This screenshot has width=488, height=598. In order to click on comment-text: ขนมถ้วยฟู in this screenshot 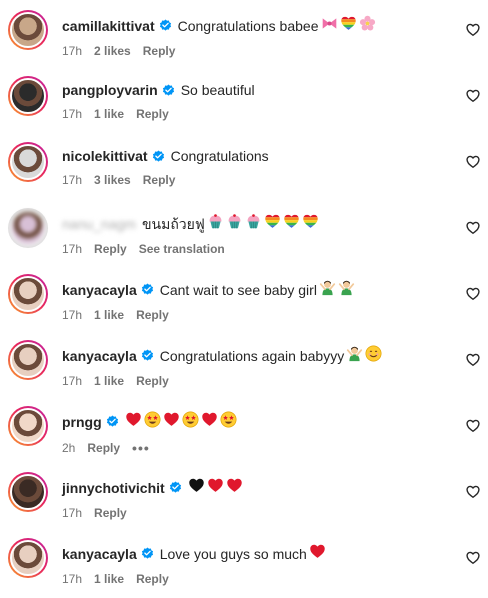, I will do `click(173, 223)`.